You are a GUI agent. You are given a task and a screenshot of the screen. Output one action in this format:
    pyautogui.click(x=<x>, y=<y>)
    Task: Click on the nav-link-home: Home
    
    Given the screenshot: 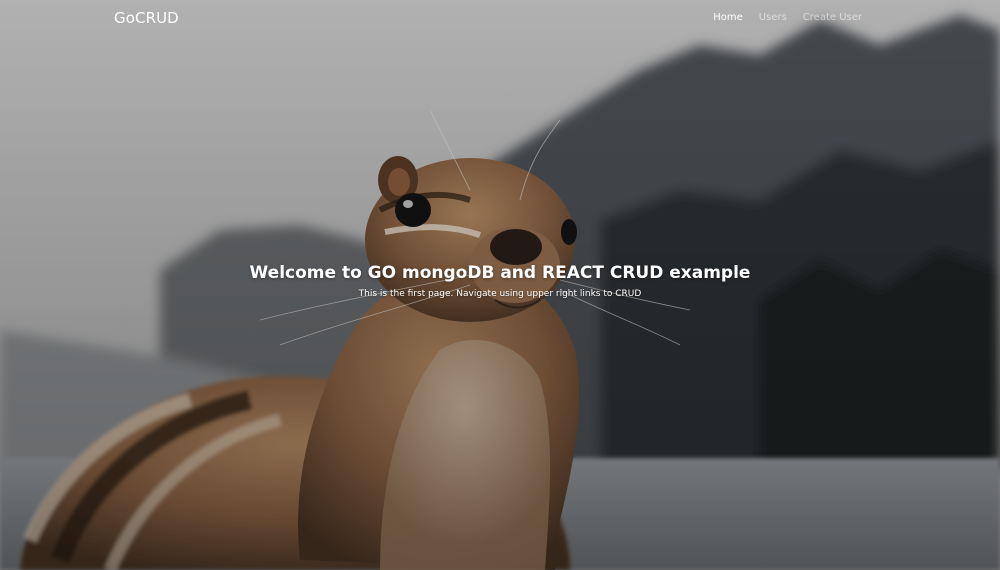 What is the action you would take?
    pyautogui.click(x=728, y=17)
    